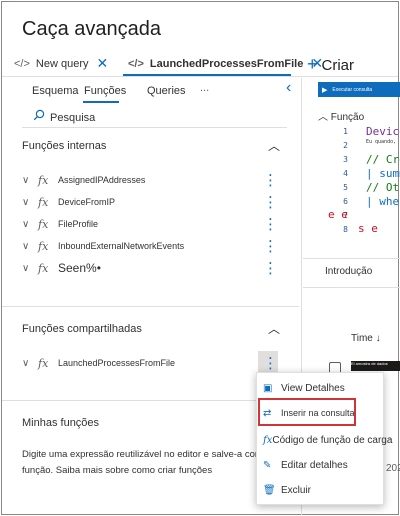 The width and height of the screenshot is (400, 516). What do you see at coordinates (102, 180) in the screenshot?
I see `function-name: AssignedIPAddresses` at bounding box center [102, 180].